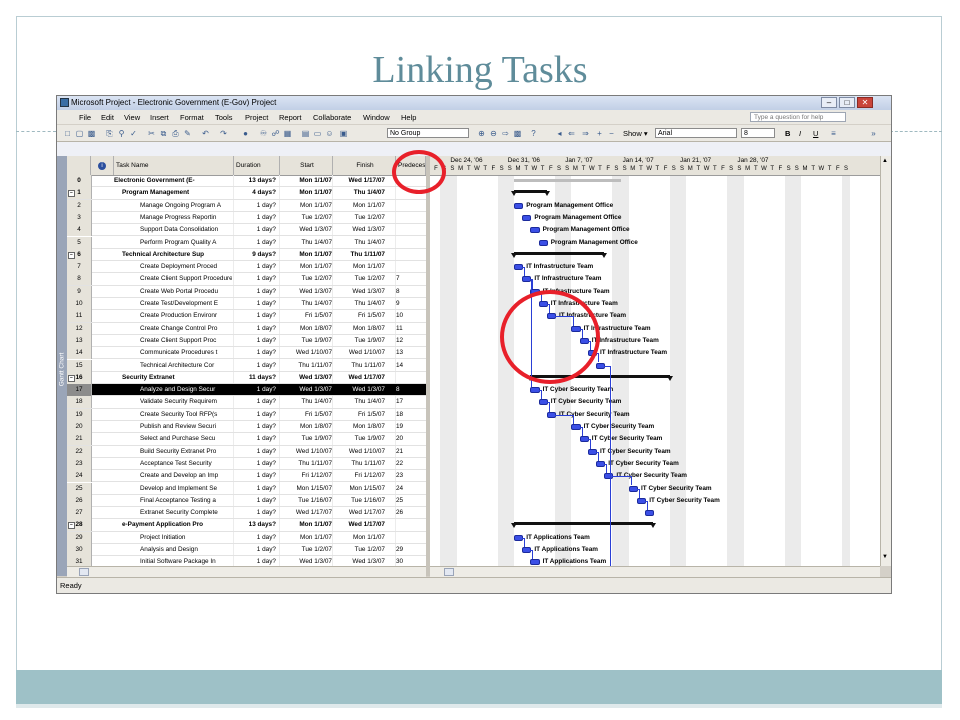  Describe the element at coordinates (79, 414) in the screenshot. I see `cell-id: 19` at that location.